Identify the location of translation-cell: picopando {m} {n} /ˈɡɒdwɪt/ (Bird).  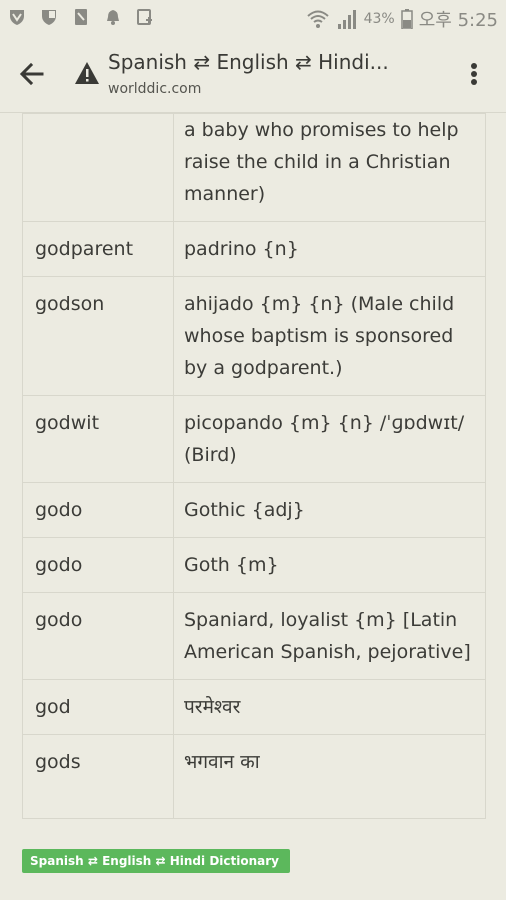
(329, 439).